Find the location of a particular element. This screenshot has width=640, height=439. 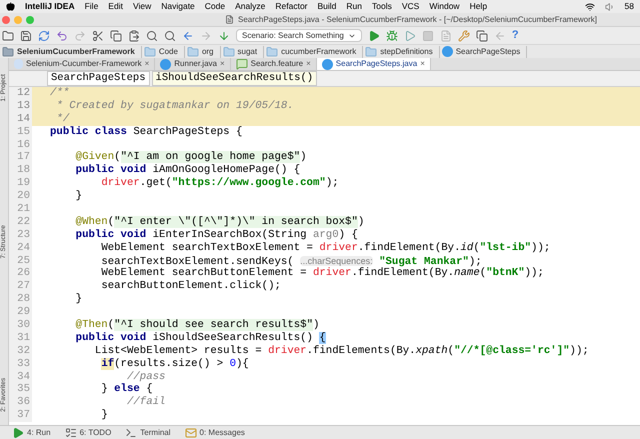

forward-icon is located at coordinates (206, 36).